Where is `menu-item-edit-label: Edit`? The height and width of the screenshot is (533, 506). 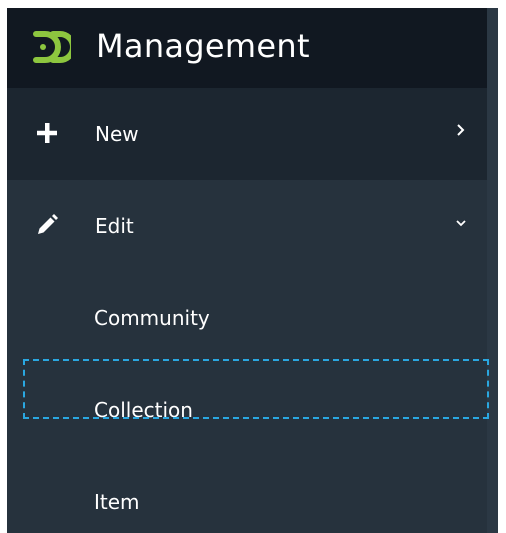
menu-item-edit-label: Edit is located at coordinates (114, 226).